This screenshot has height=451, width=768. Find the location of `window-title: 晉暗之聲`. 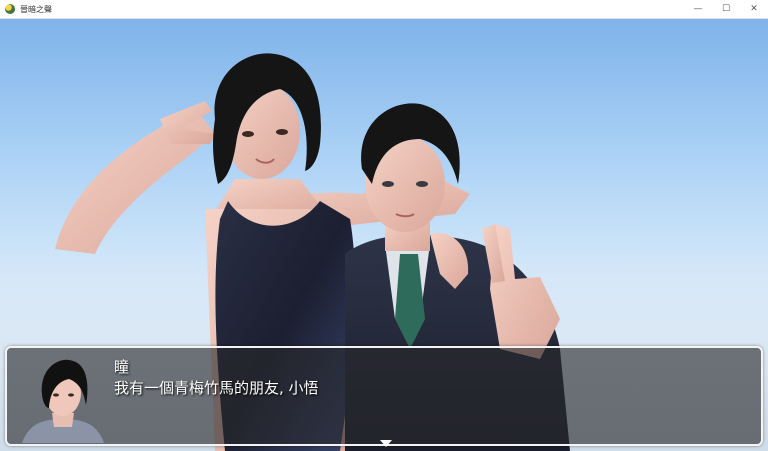

window-title: 晉暗之聲 is located at coordinates (36, 9).